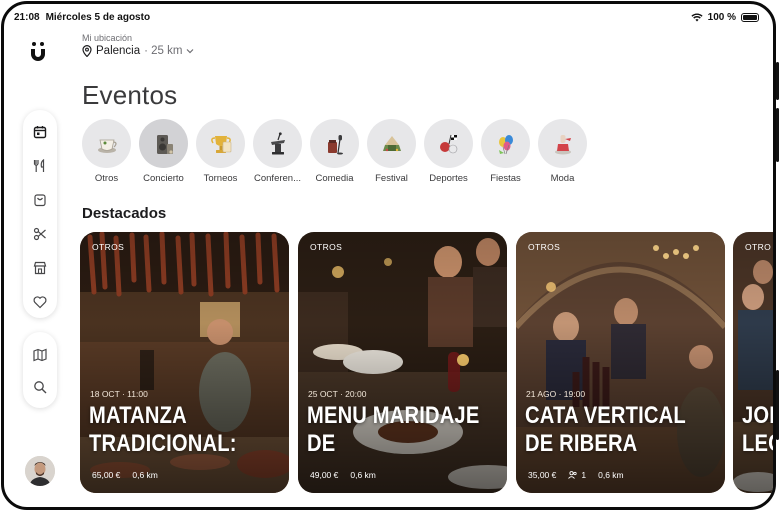 This screenshot has height=512, width=779. I want to click on category-torneos: Torneos, so click(220, 151).